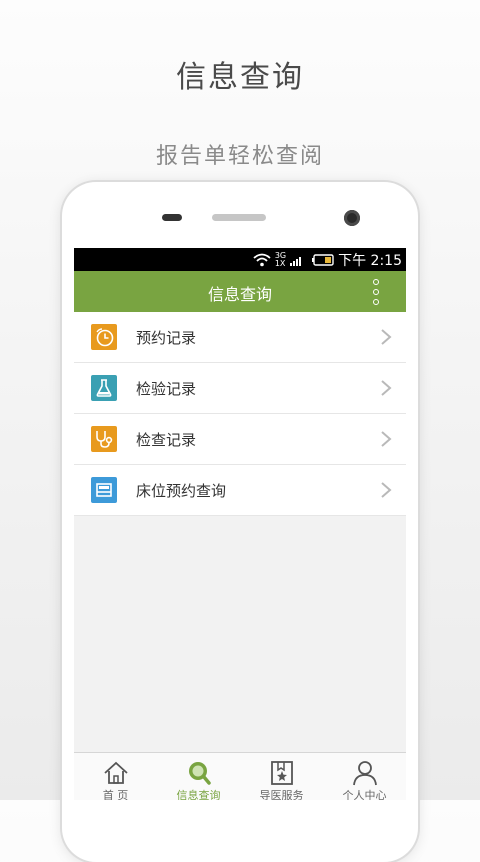 The width and height of the screenshot is (480, 862). I want to click on more-vertical-icon, so click(376, 292).